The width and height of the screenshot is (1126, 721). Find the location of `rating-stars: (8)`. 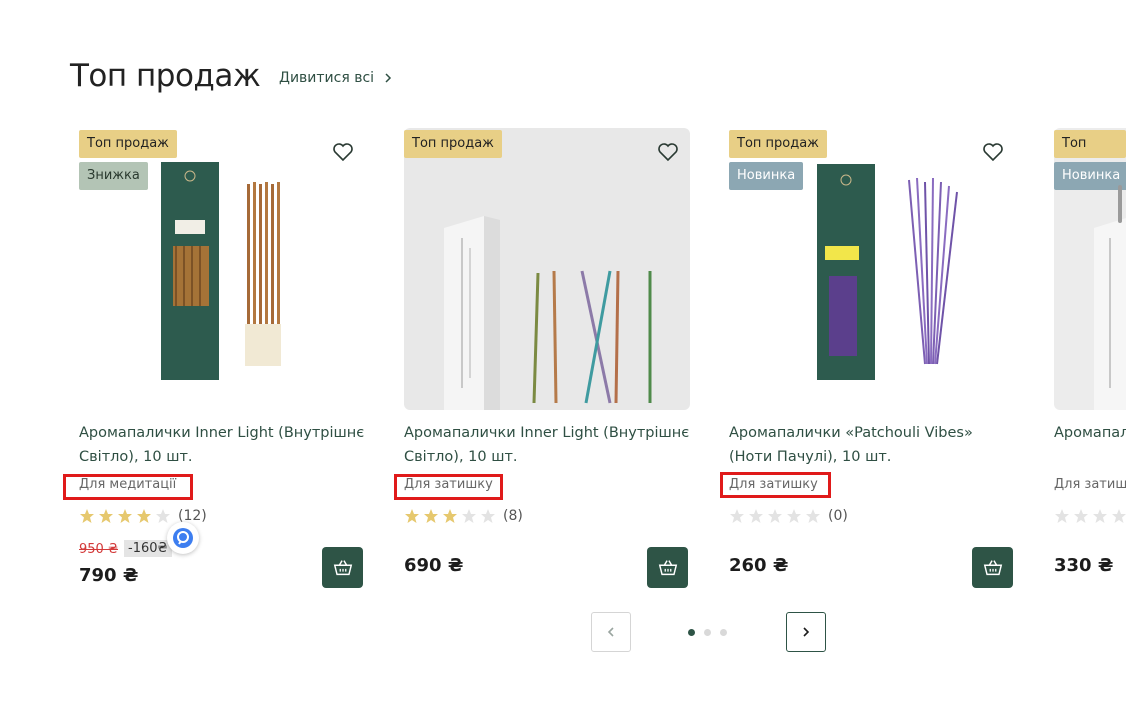

rating-stars: (8) is located at coordinates (463, 516).